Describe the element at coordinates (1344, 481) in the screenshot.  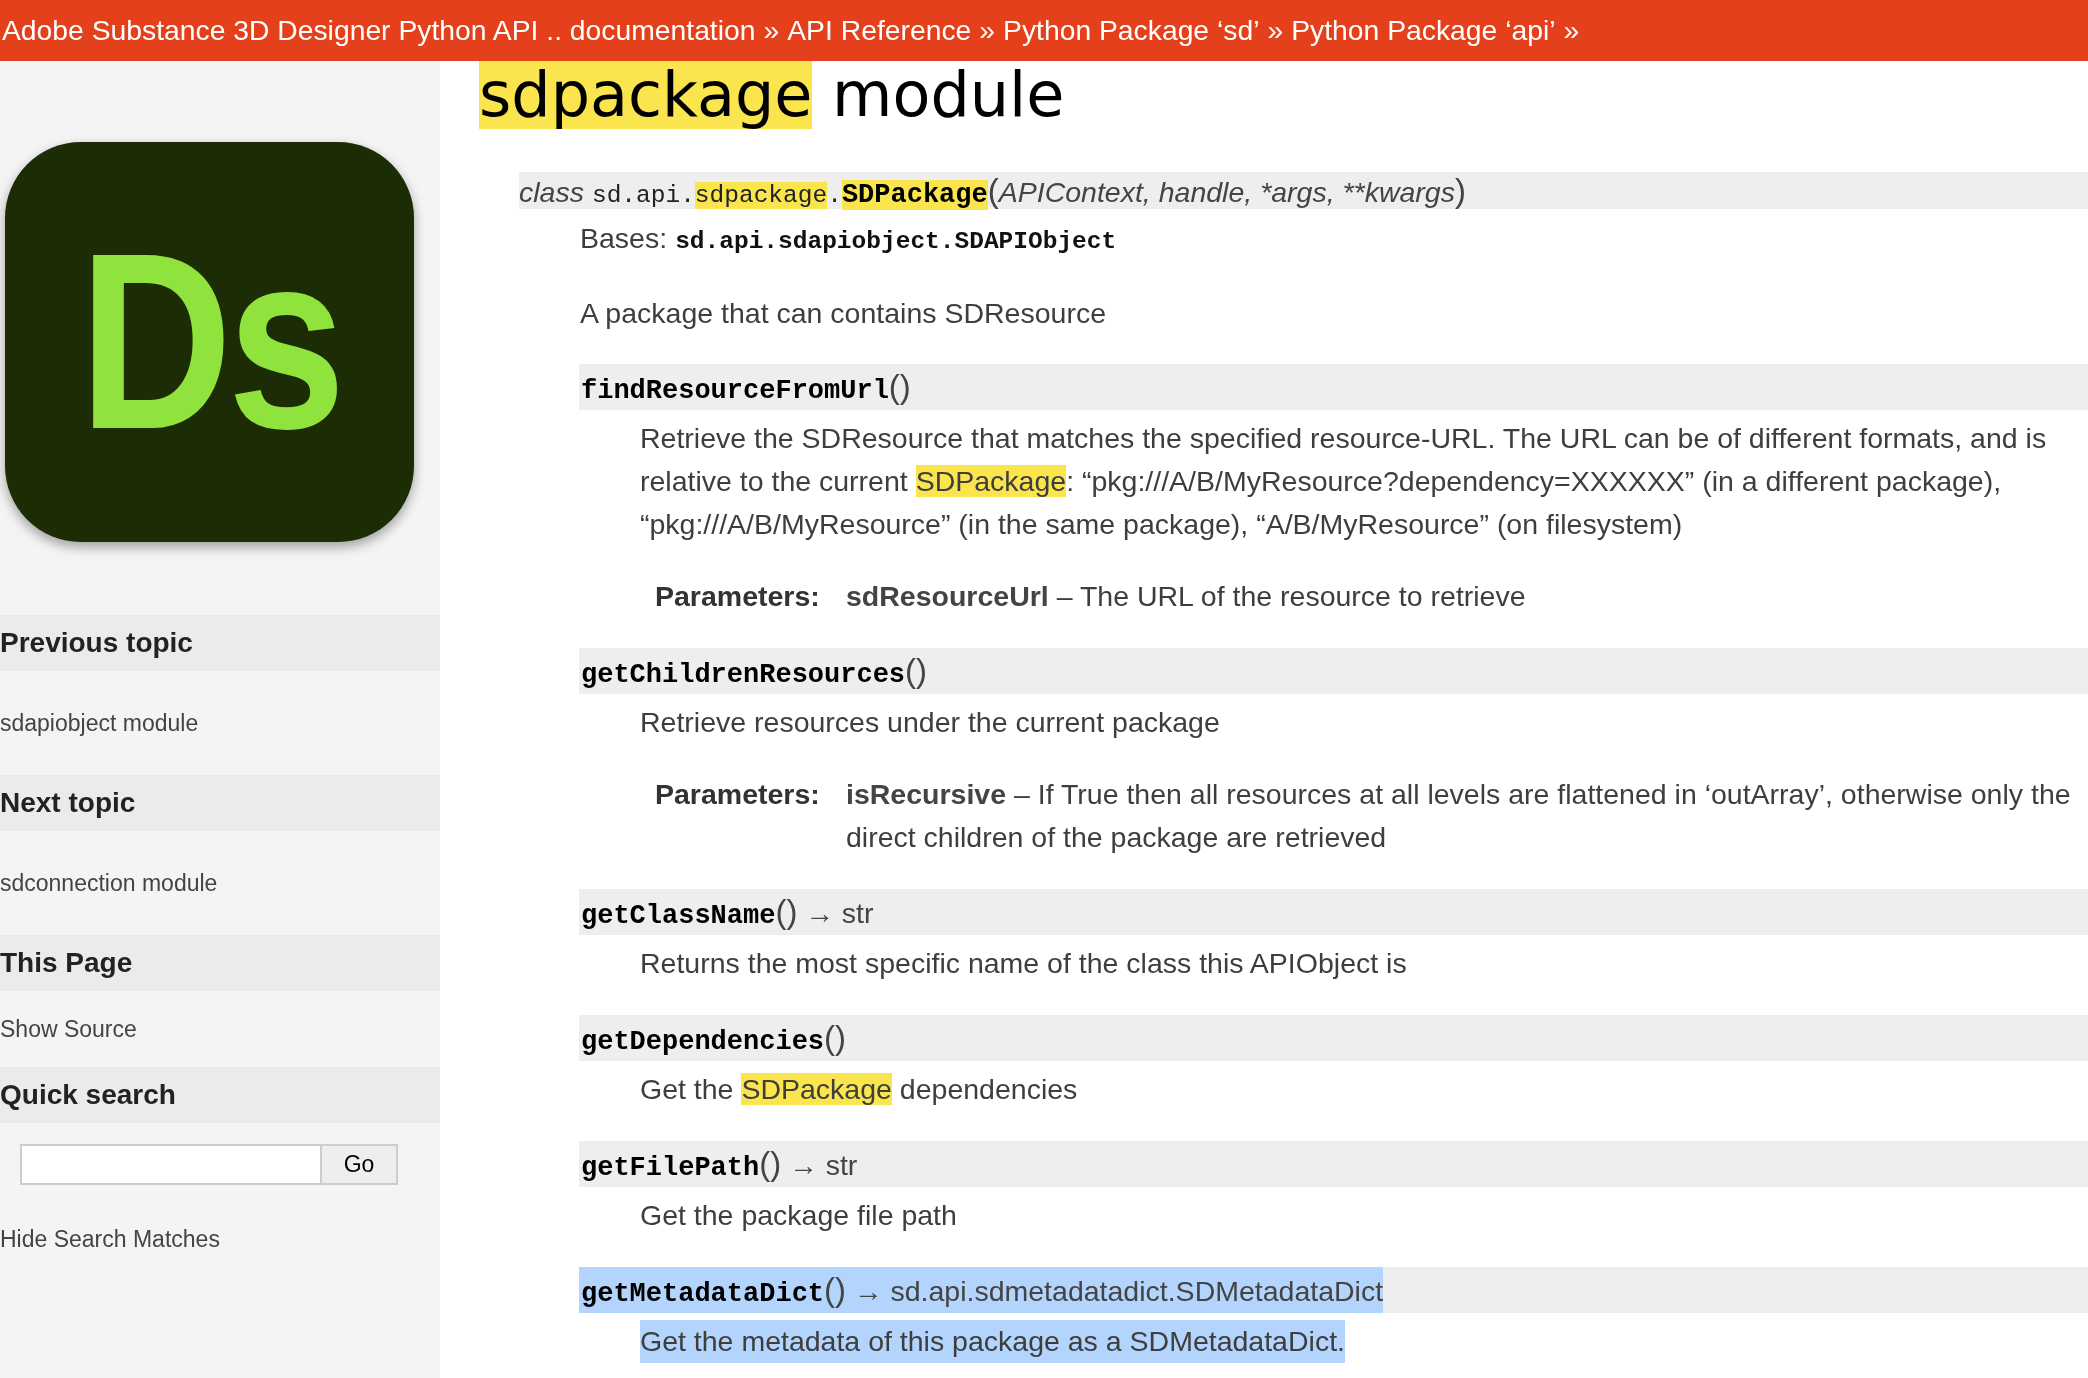
I see `method-description: Retrieve the SDResource that matches the specified resource-URL. The URL can be of different formats, and is relative to the current SDPackage: “pkg:///A/B/MyResource?dependency=XXXXXX” (in a different package), “pkg:///A/B/MyResource” (in the same package), “A/B/MyResource” (on filesystem)` at that location.